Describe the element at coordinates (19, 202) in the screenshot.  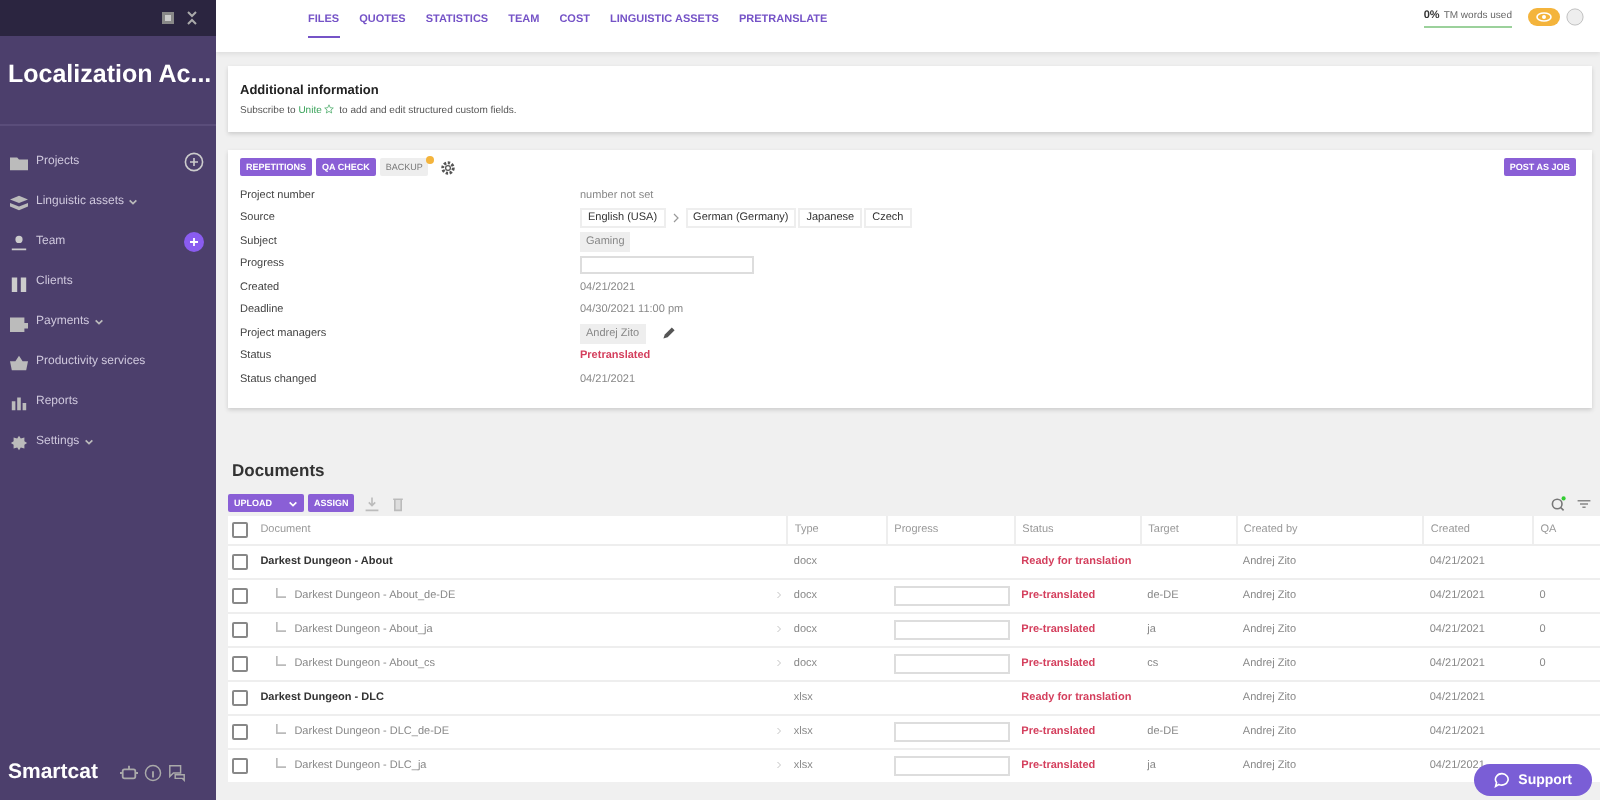
I see `stack-icon` at that location.